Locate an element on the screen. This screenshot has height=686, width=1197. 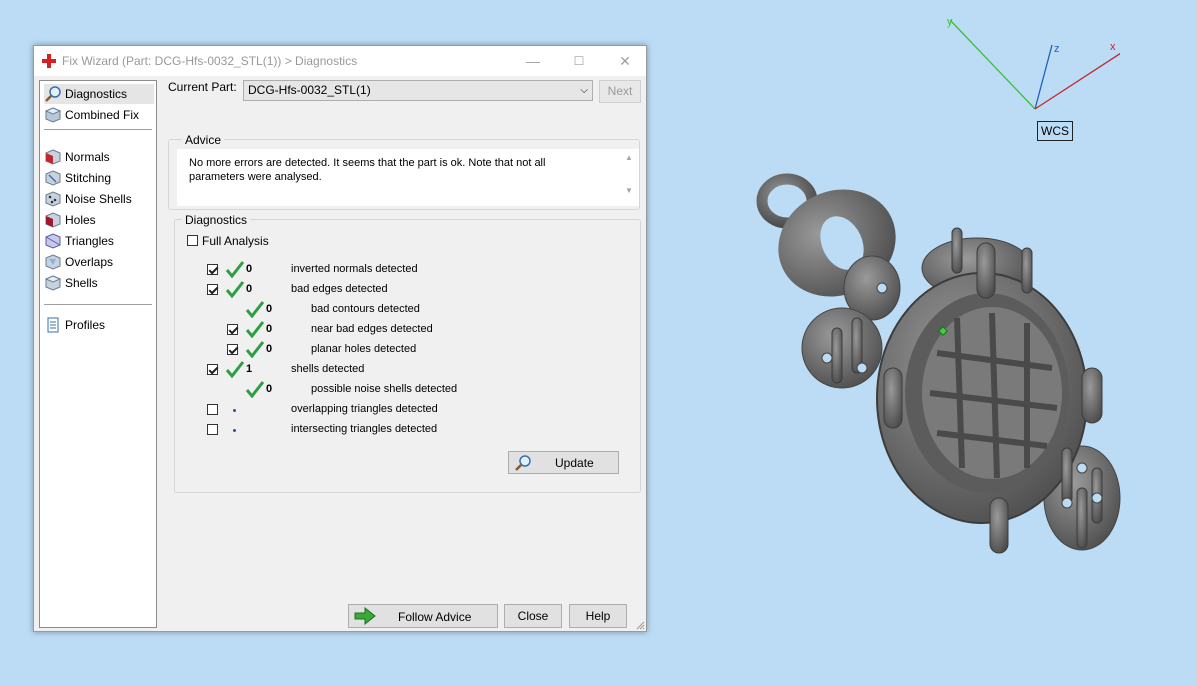
sidebar-item-diagnostics: Diagnostics is located at coordinates (99, 94).